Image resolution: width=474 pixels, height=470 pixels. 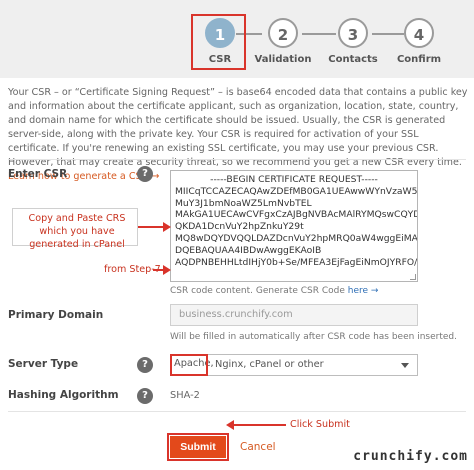 I want to click on step-number: 3, so click(x=353, y=33).